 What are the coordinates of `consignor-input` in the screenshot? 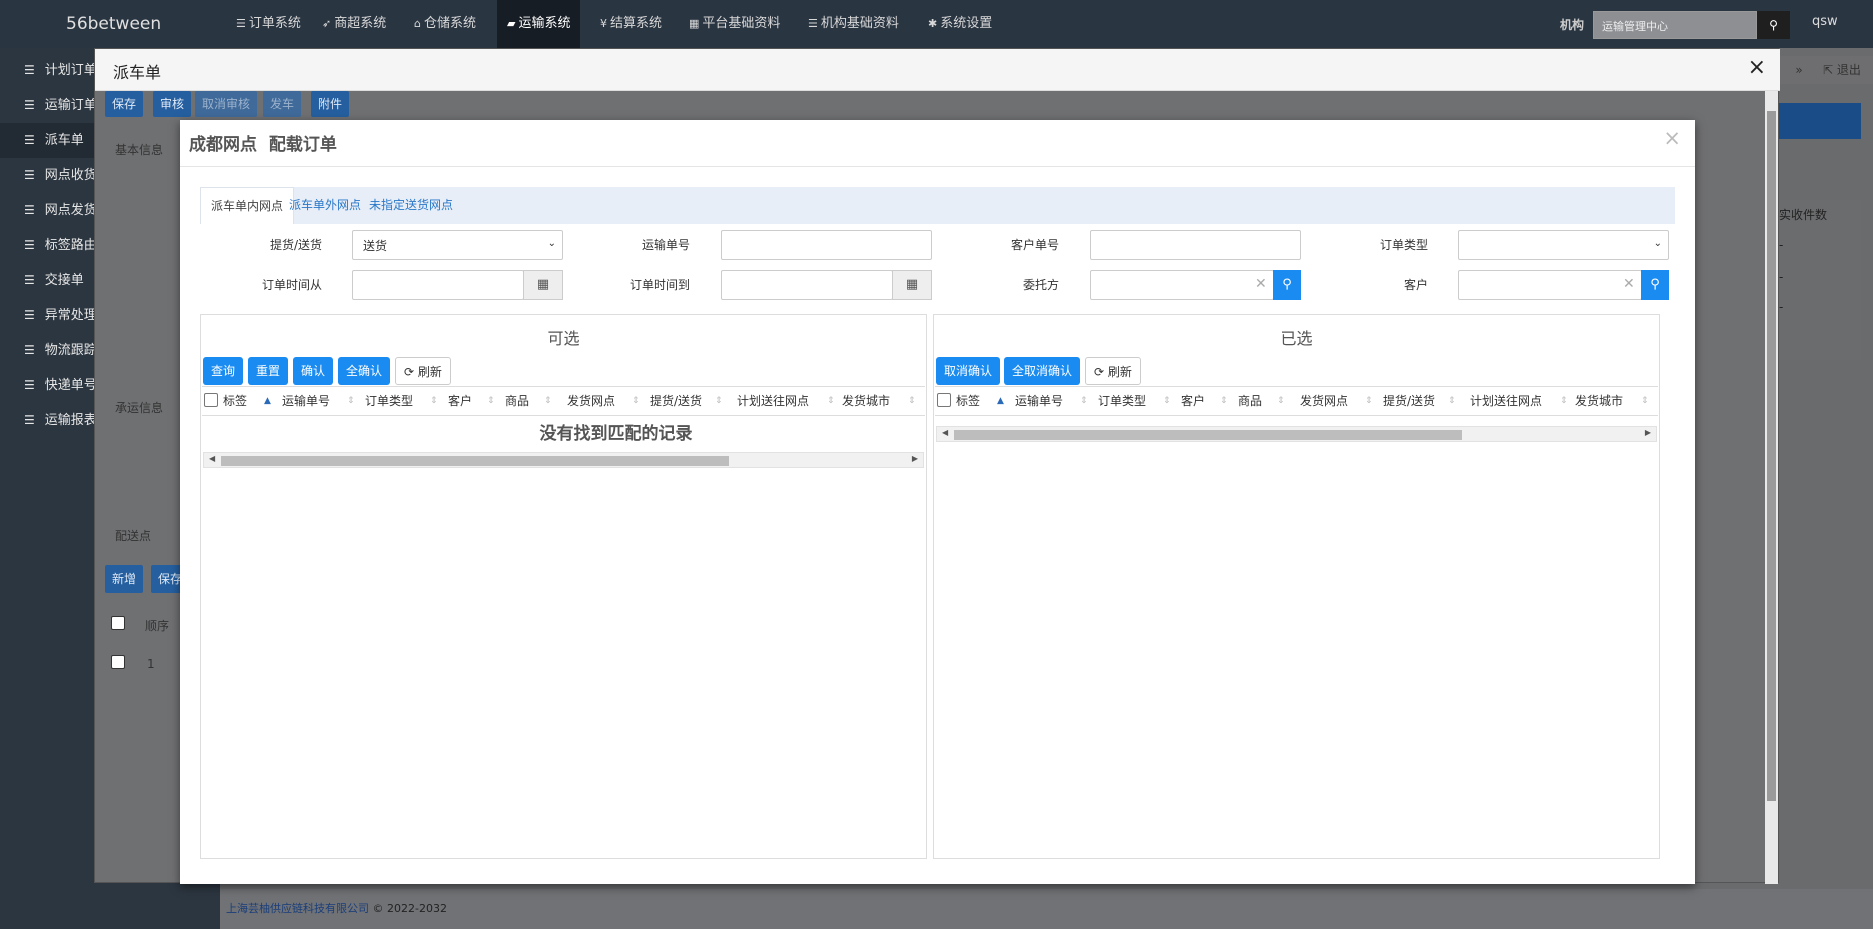 It's located at (1182, 285).